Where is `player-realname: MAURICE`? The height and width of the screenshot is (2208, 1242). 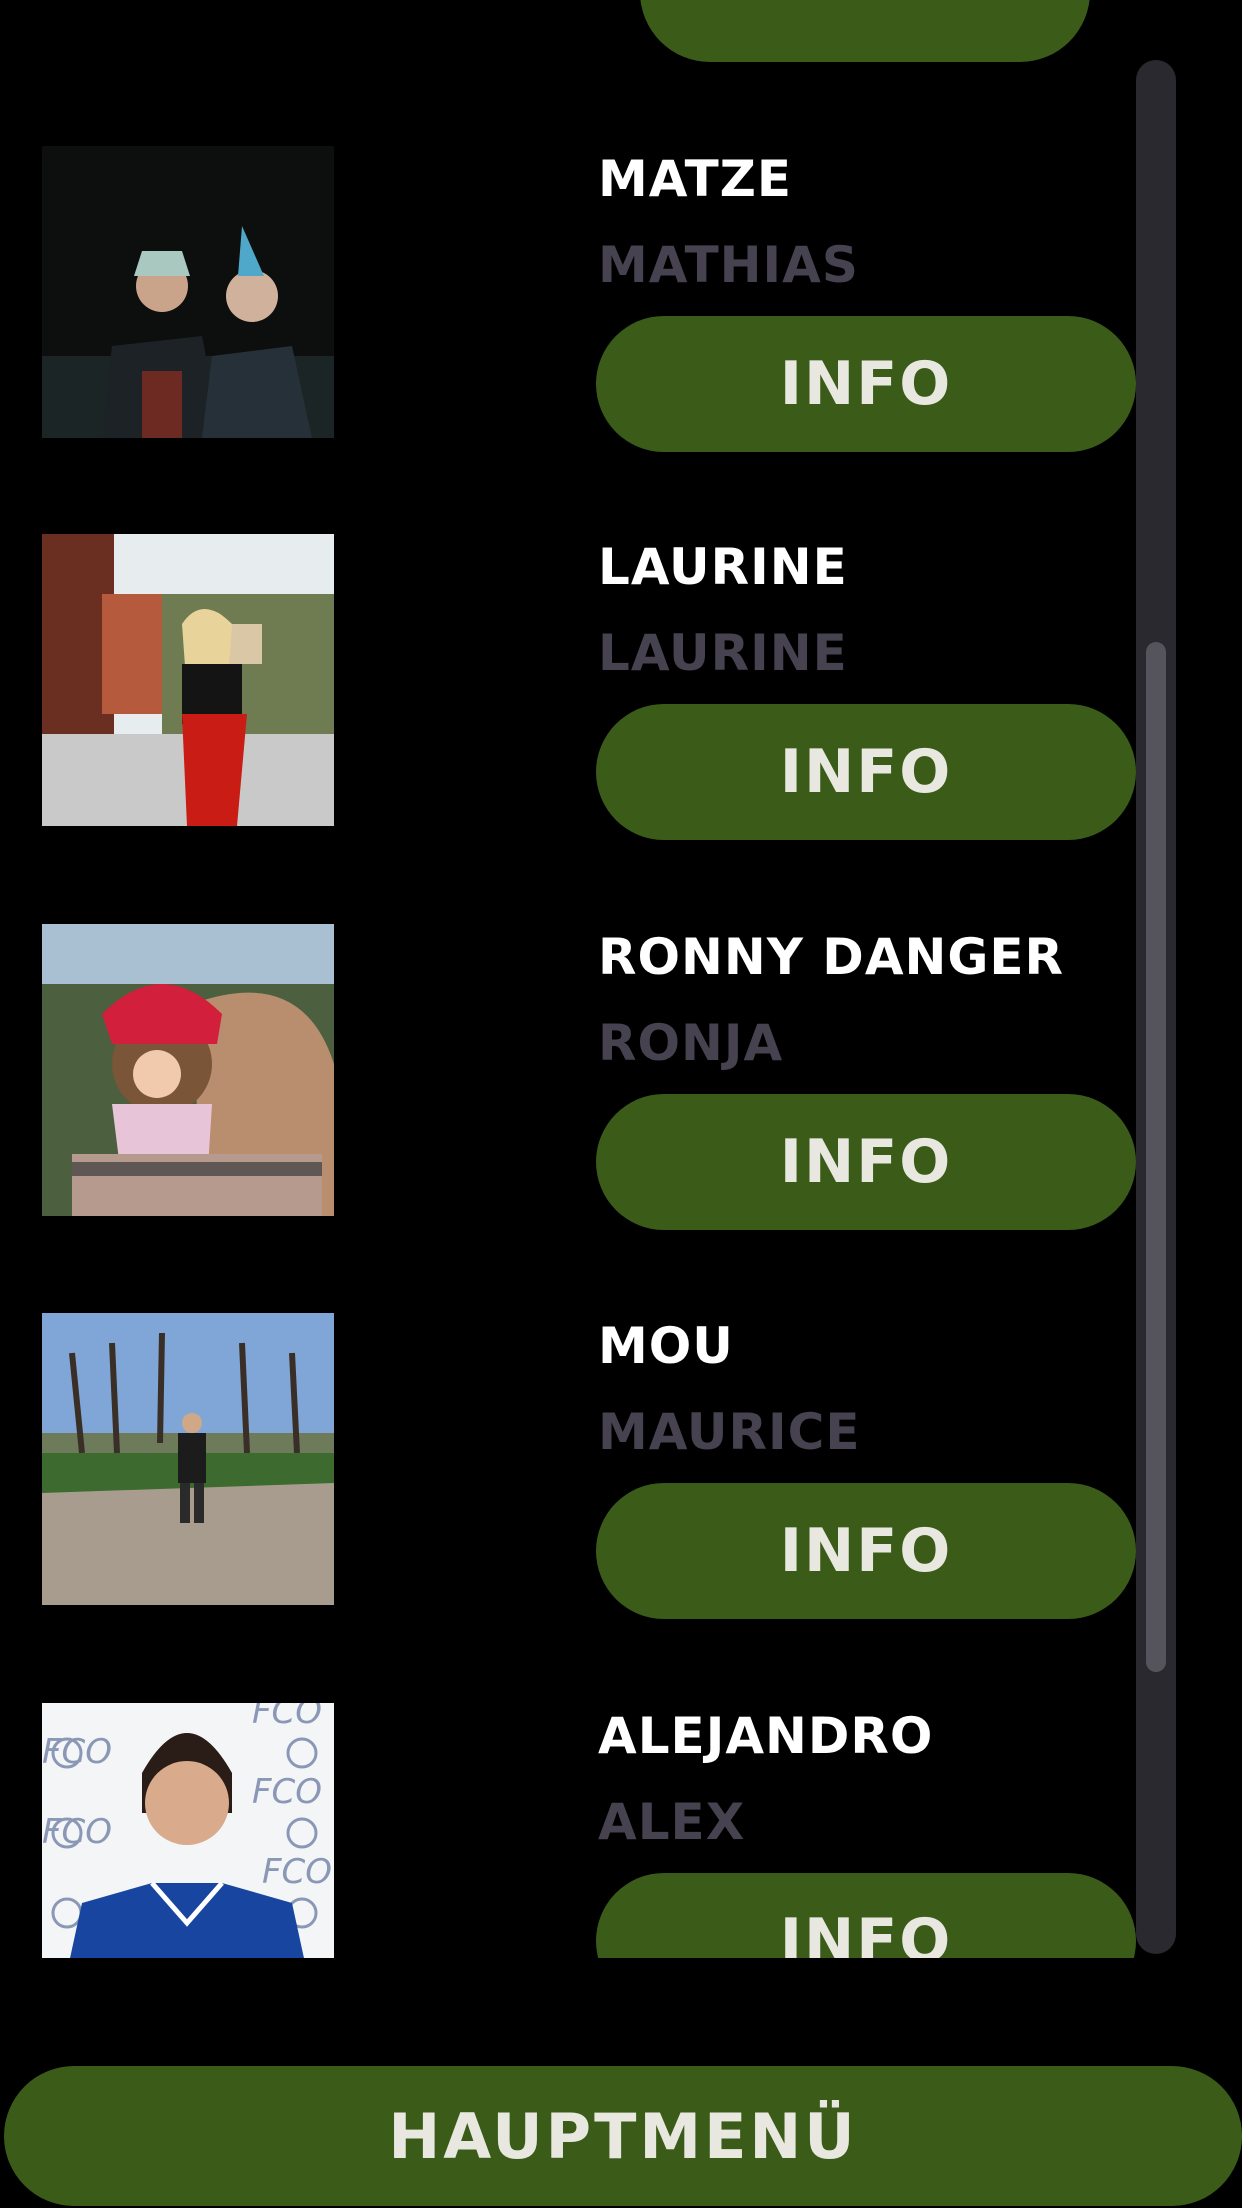
player-realname: MAURICE is located at coordinates (729, 1432).